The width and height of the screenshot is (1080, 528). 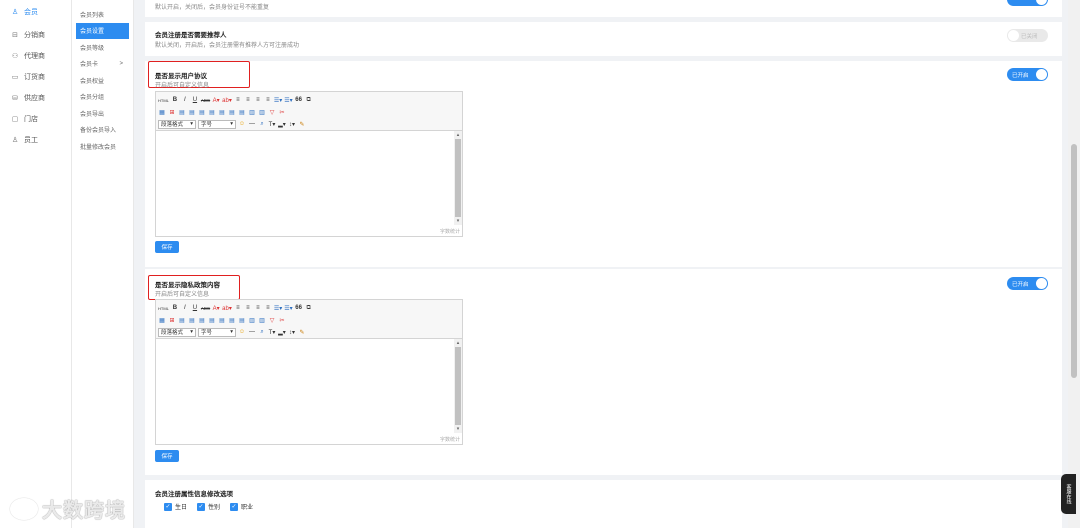 I want to click on page-scrollbar, so click(x=1074, y=264).